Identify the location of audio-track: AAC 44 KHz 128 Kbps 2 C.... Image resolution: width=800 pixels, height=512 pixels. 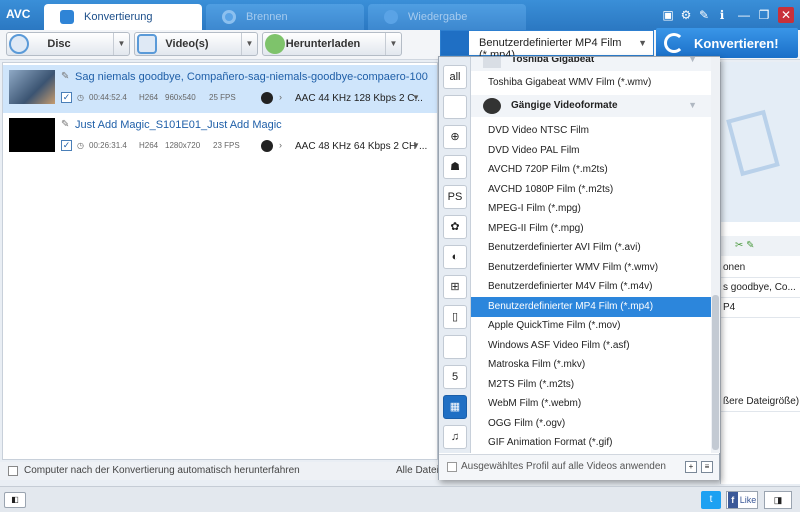
(359, 98).